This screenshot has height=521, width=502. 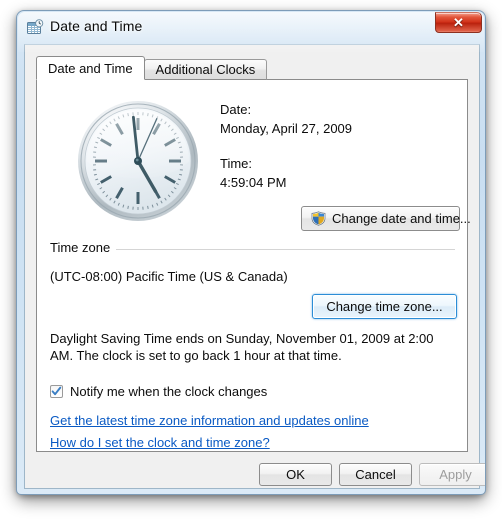 What do you see at coordinates (35, 27) in the screenshot?
I see `date-time-icon` at bounding box center [35, 27].